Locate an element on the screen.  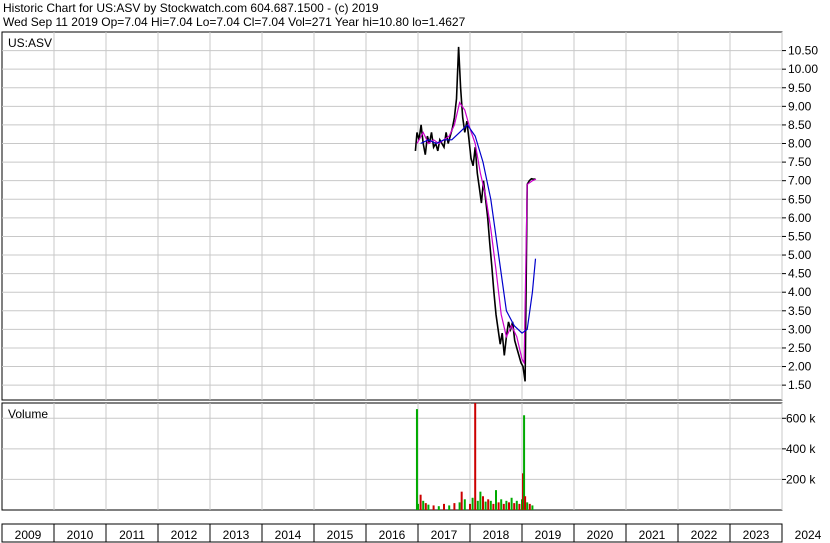
time-tick-label: 2017 is located at coordinates (444, 535).